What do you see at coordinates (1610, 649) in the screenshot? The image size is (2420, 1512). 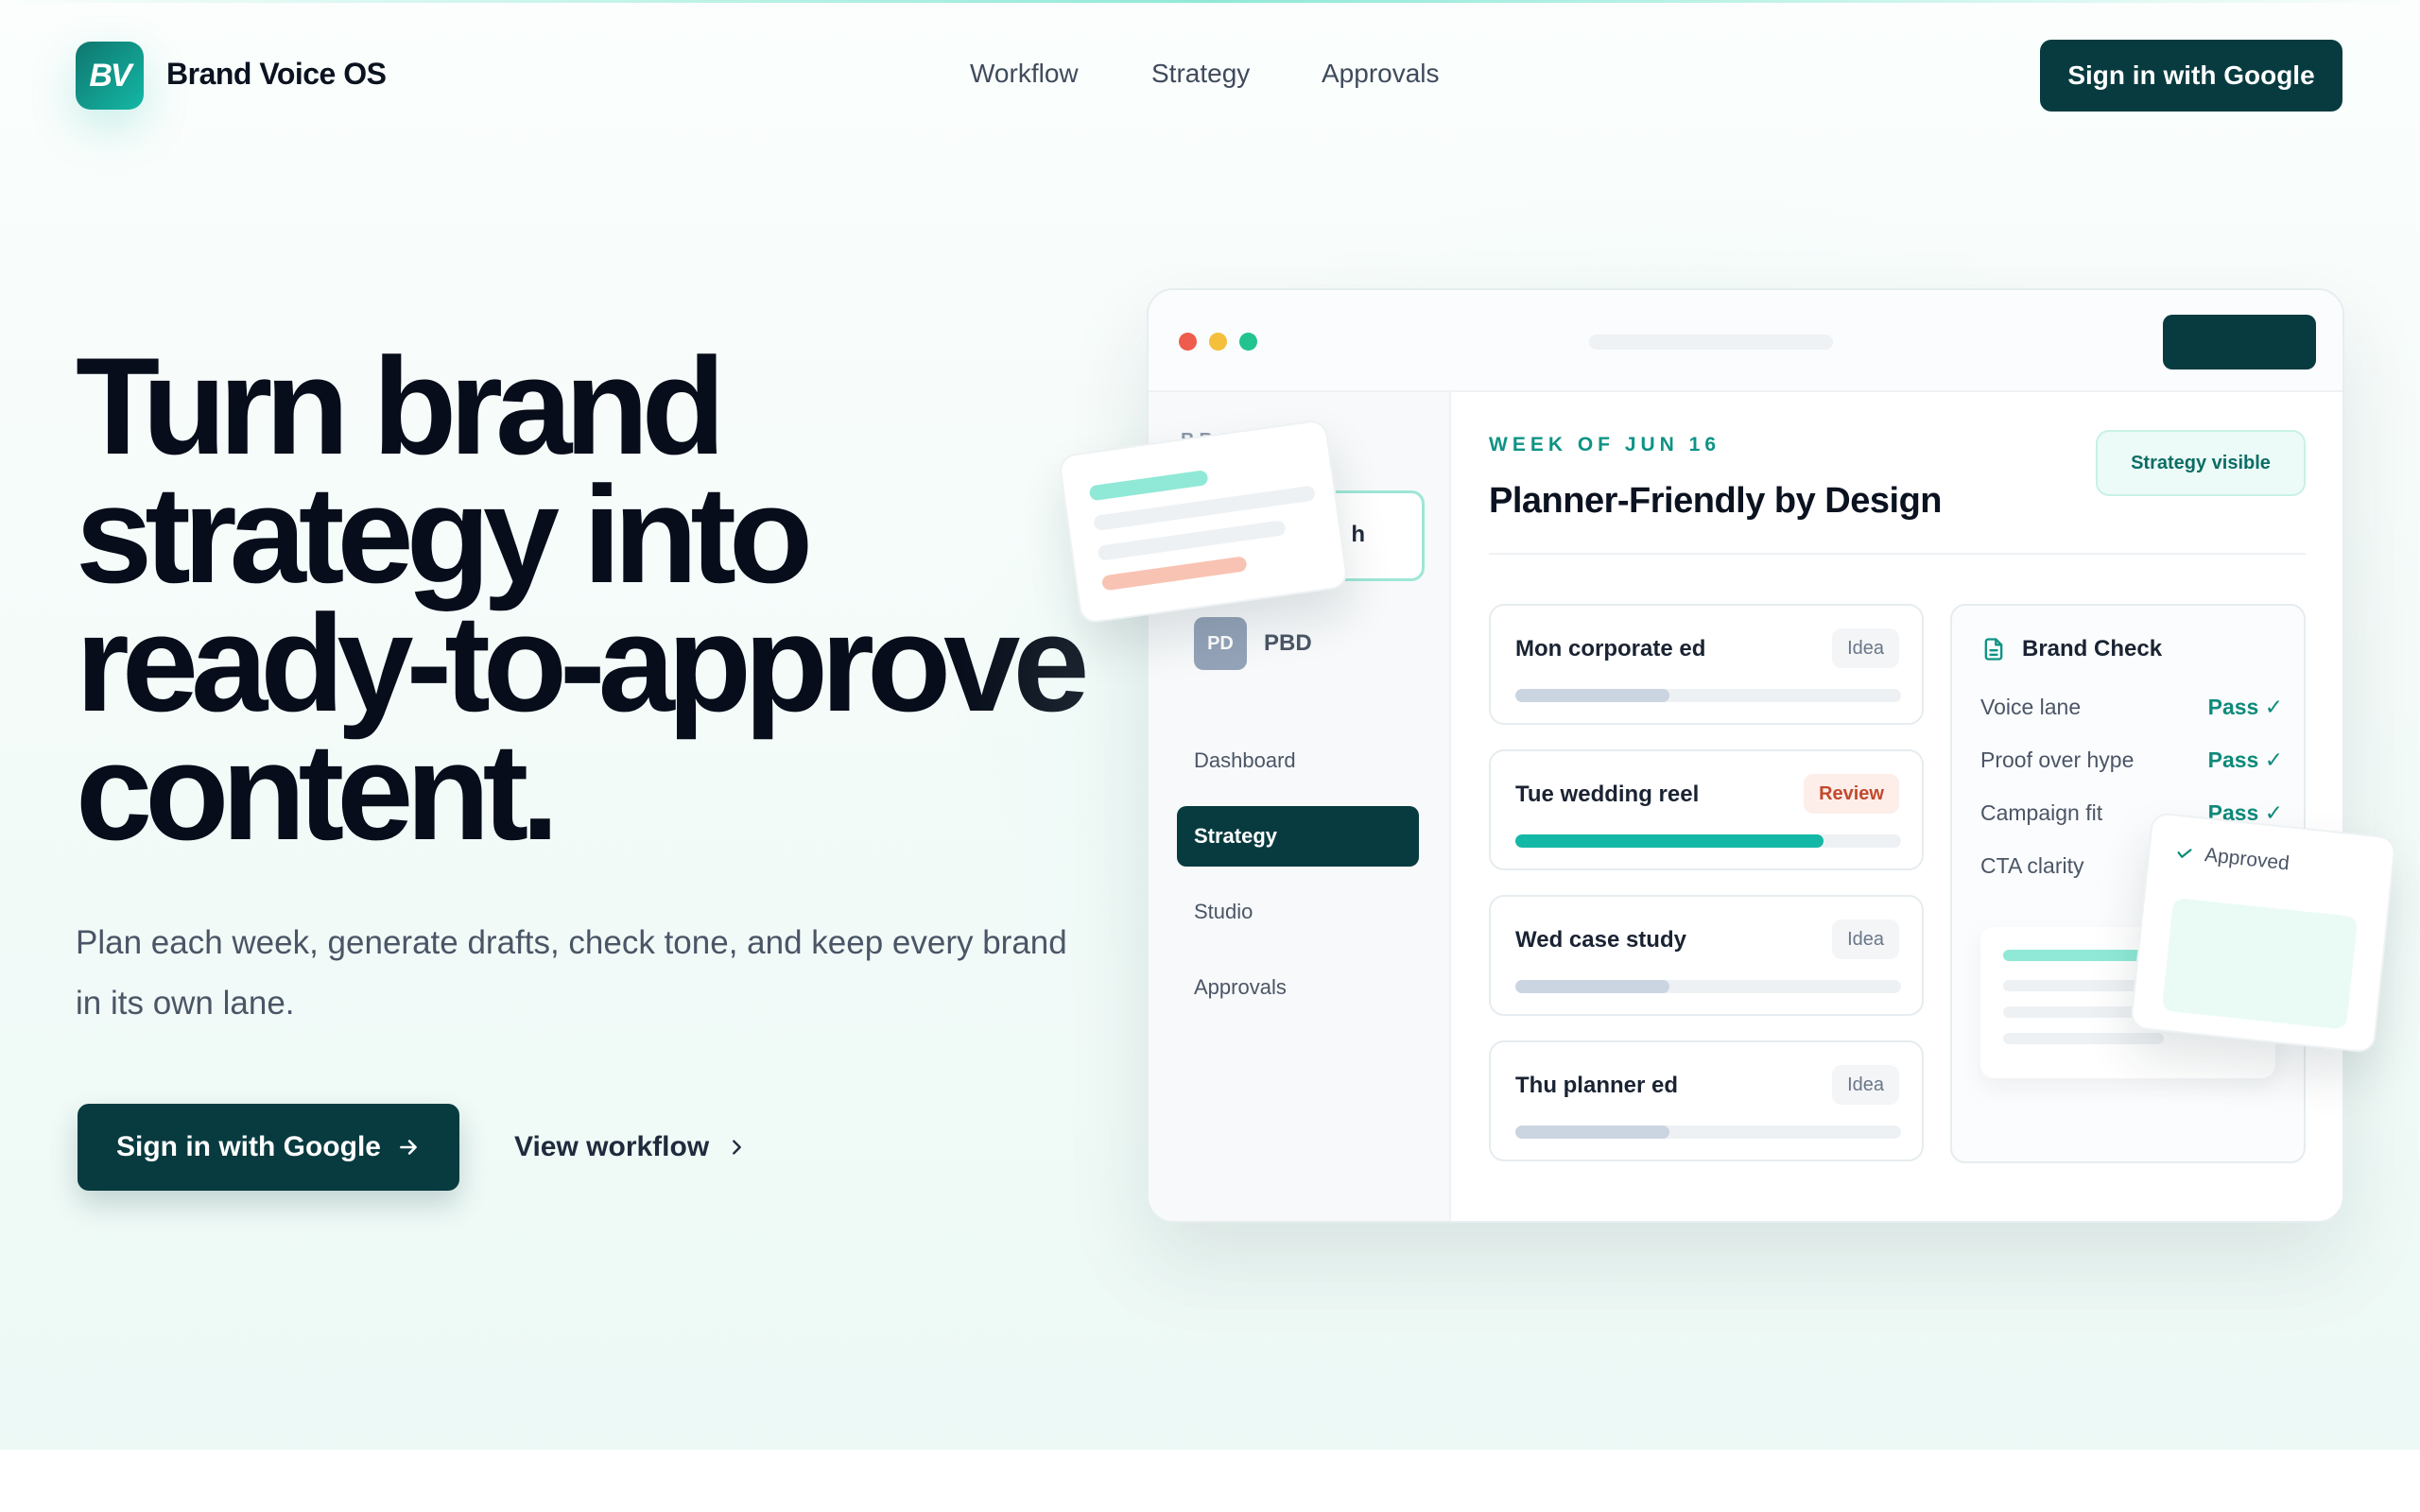 I see `card-title: Mon corporate ed` at bounding box center [1610, 649].